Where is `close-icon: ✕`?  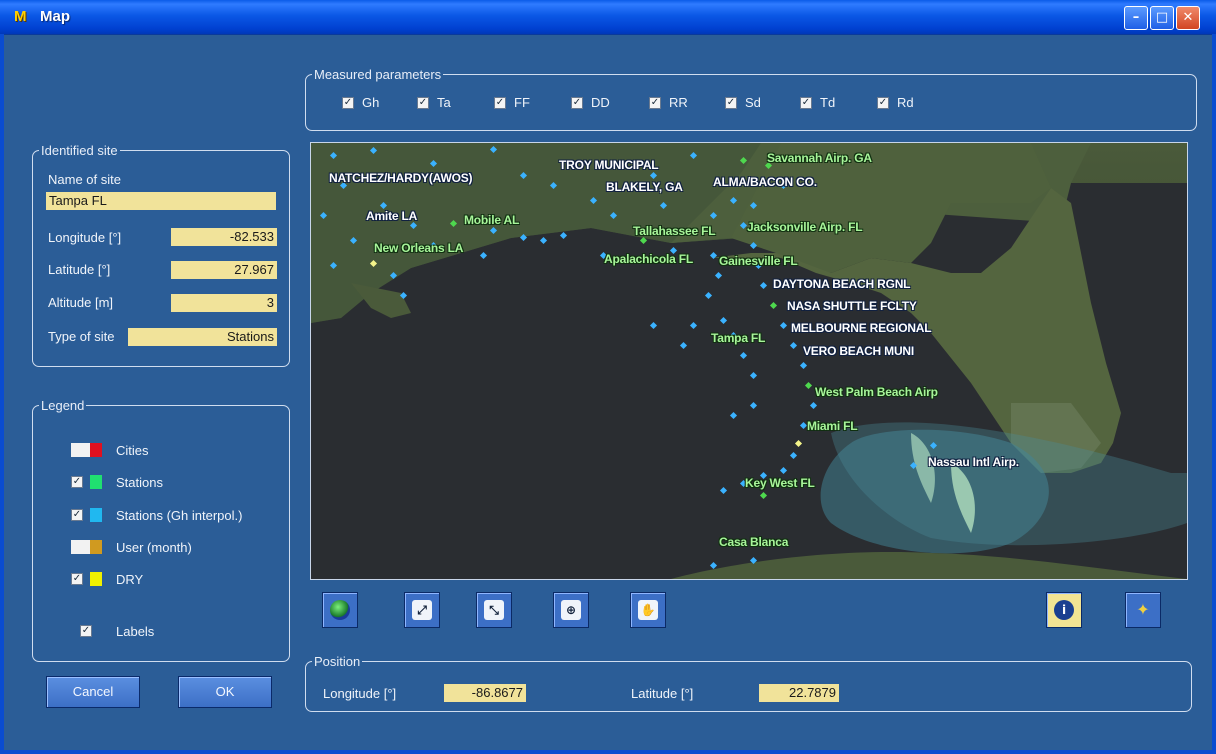 close-icon: ✕ is located at coordinates (1188, 17).